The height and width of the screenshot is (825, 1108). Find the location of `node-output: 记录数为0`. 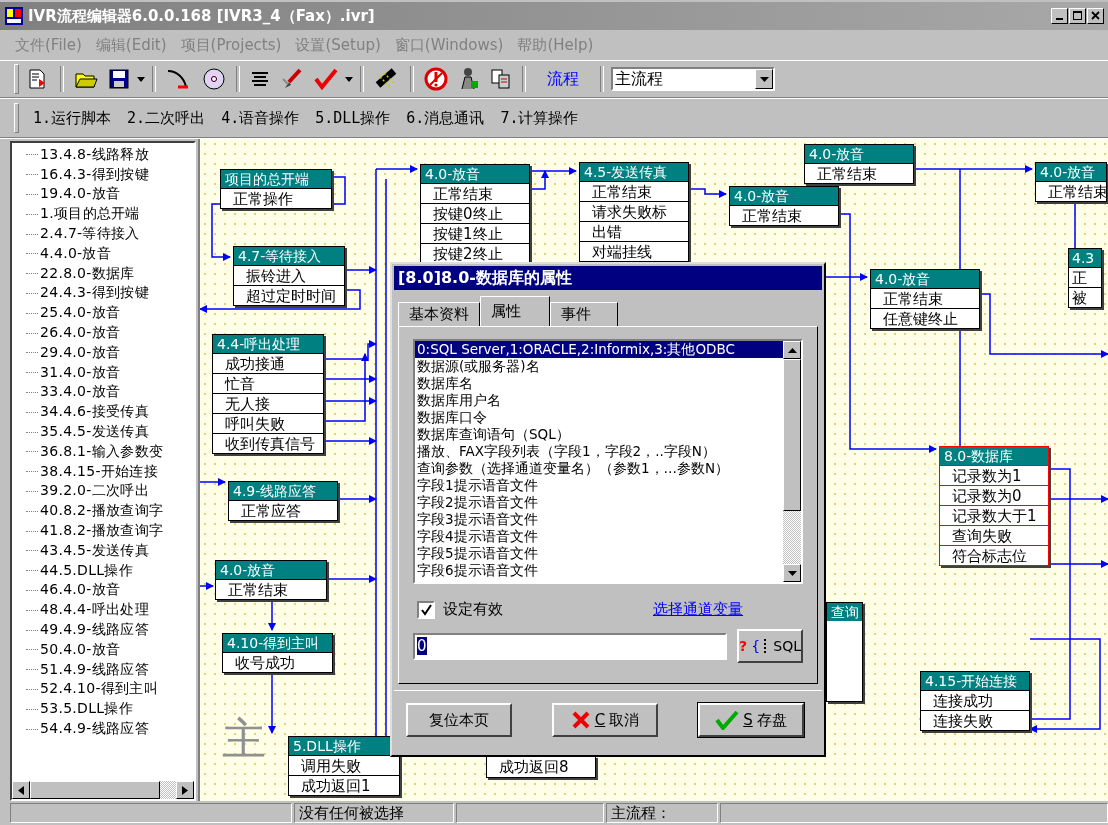

node-output: 记录数为0 is located at coordinates (994, 495).